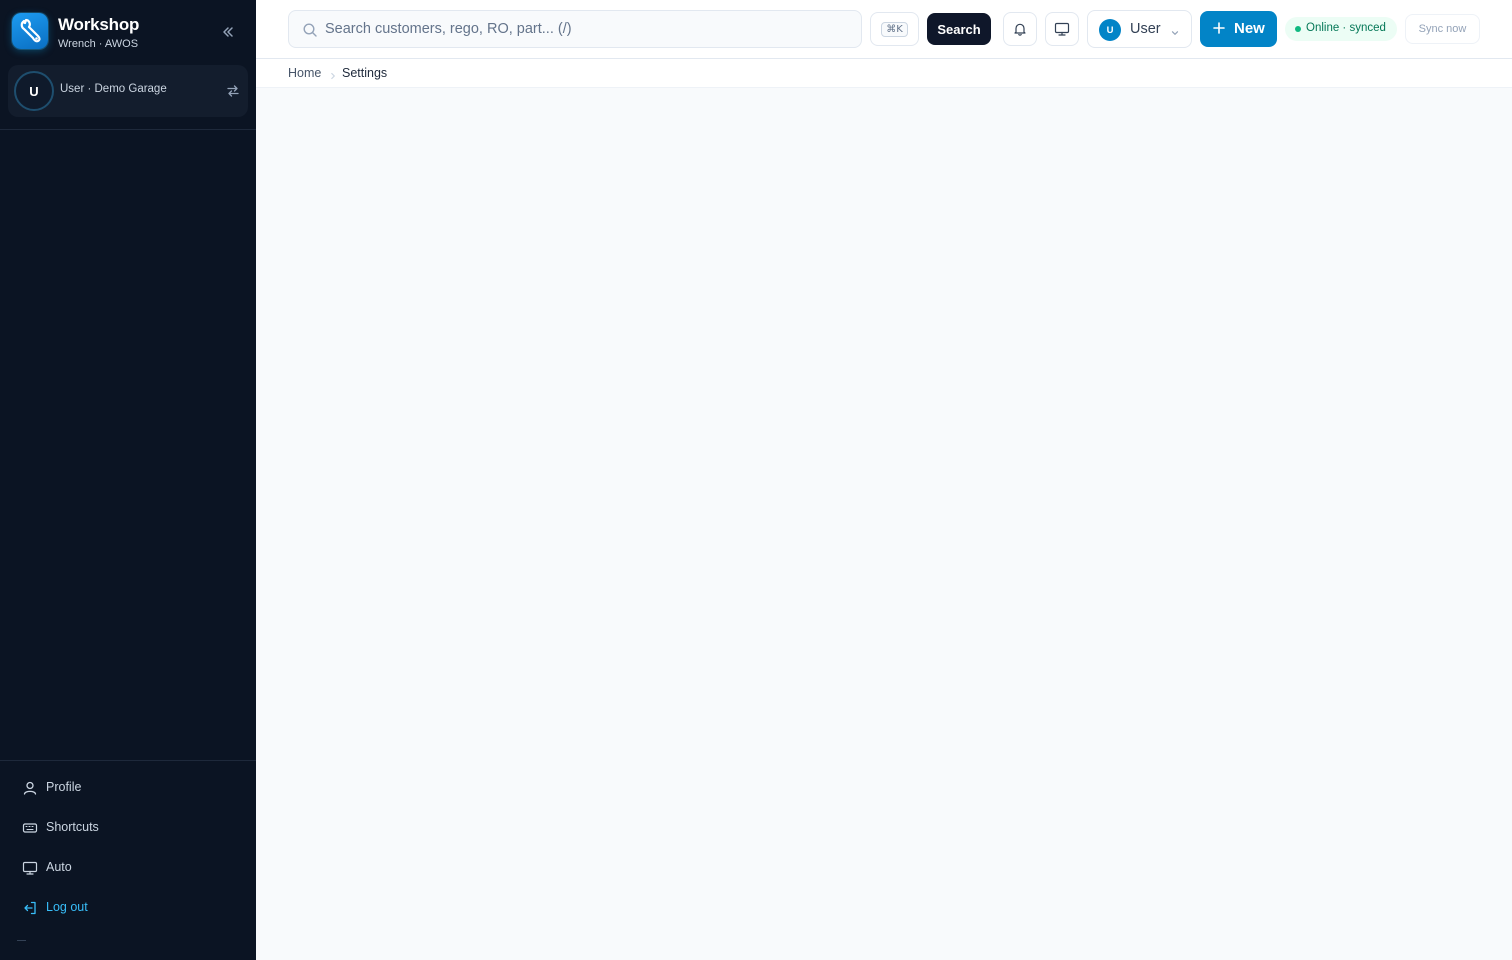 Image resolution: width=1512 pixels, height=960 pixels. I want to click on bell-icon, so click(1020, 29).